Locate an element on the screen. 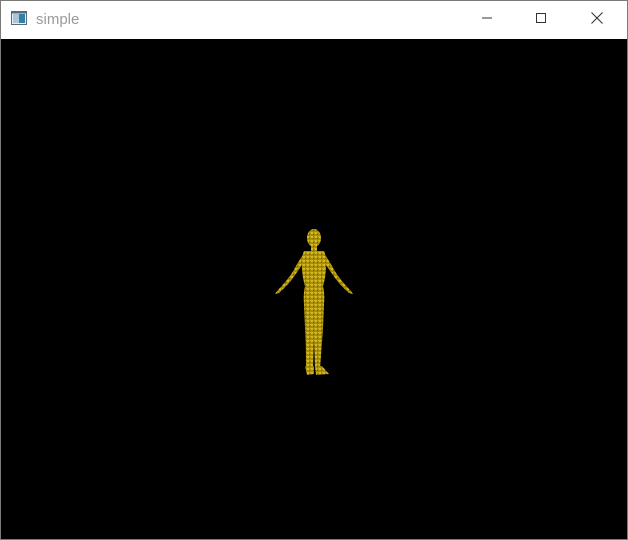 The height and width of the screenshot is (540, 628). close-icon is located at coordinates (597, 20).